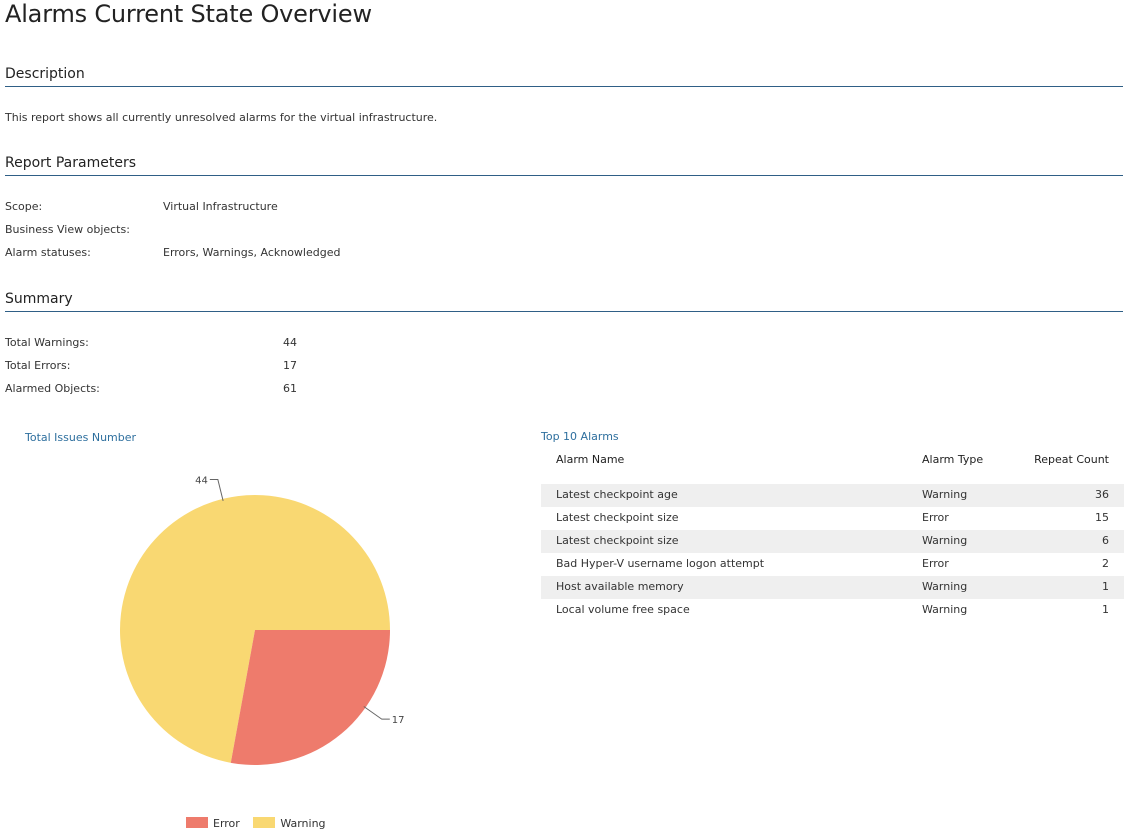 Image resolution: width=1126 pixels, height=836 pixels. What do you see at coordinates (623, 609) in the screenshot?
I see `cell-alarm-name: Local volume free space` at bounding box center [623, 609].